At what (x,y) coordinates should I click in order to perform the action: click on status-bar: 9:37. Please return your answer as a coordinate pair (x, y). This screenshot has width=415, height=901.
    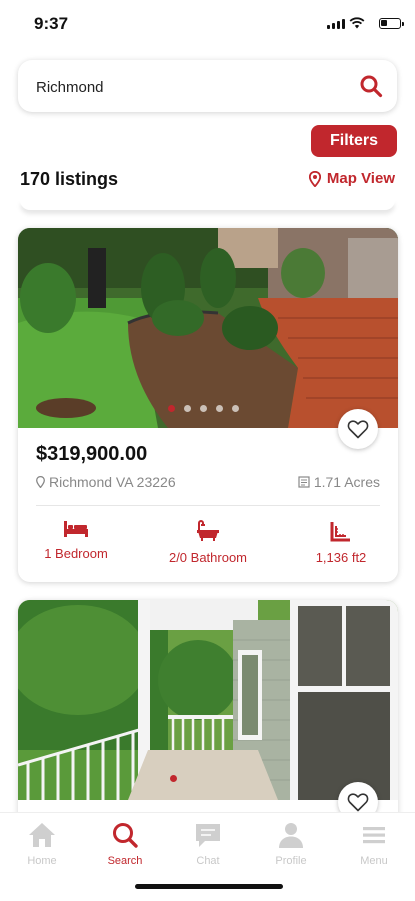
    Looking at the image, I should click on (207, 24).